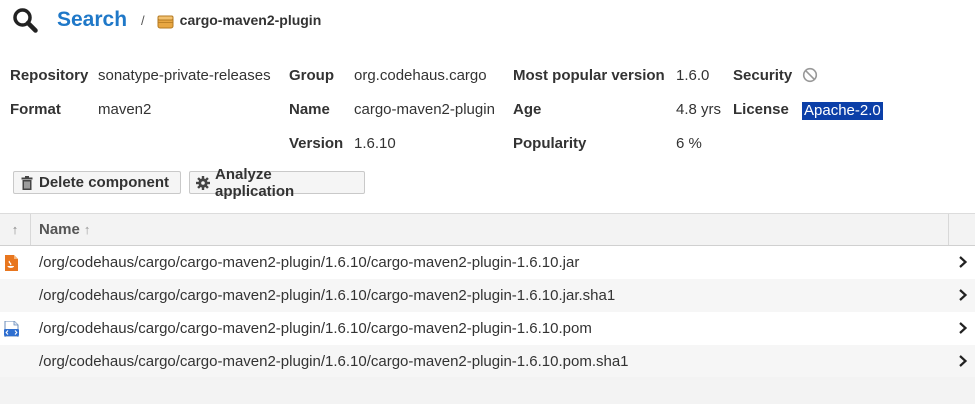 The width and height of the screenshot is (975, 404). What do you see at coordinates (589, 75) in the screenshot?
I see `most-popular-version-label: Most popular version` at bounding box center [589, 75].